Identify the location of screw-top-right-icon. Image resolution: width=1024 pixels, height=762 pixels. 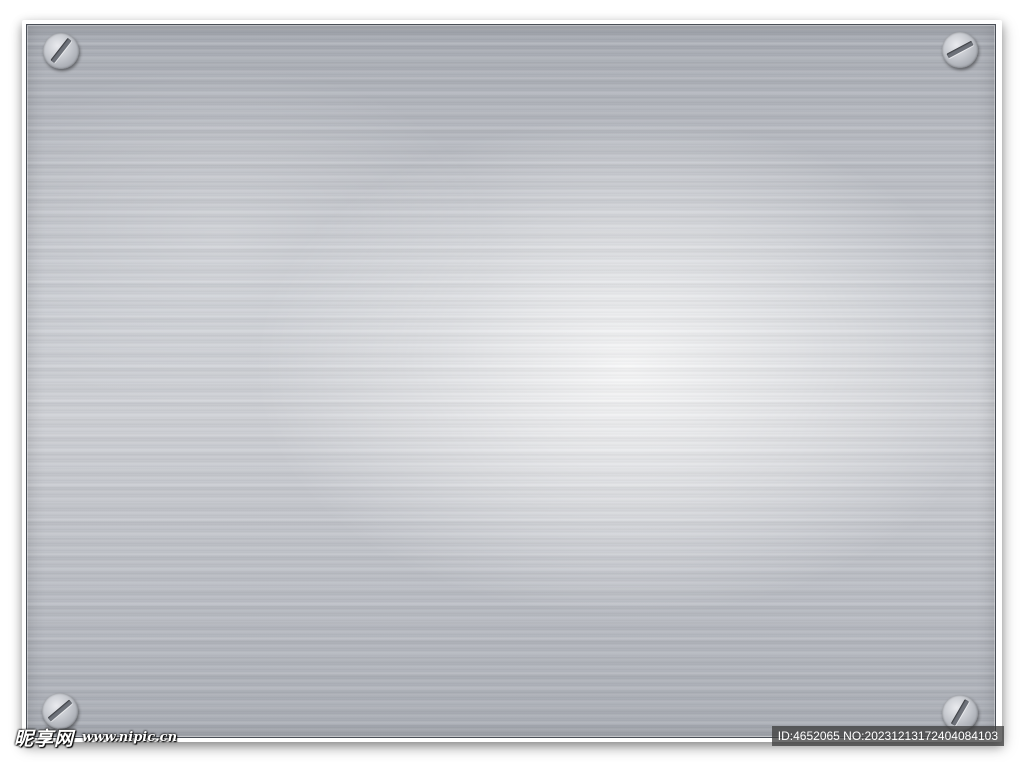
(960, 50).